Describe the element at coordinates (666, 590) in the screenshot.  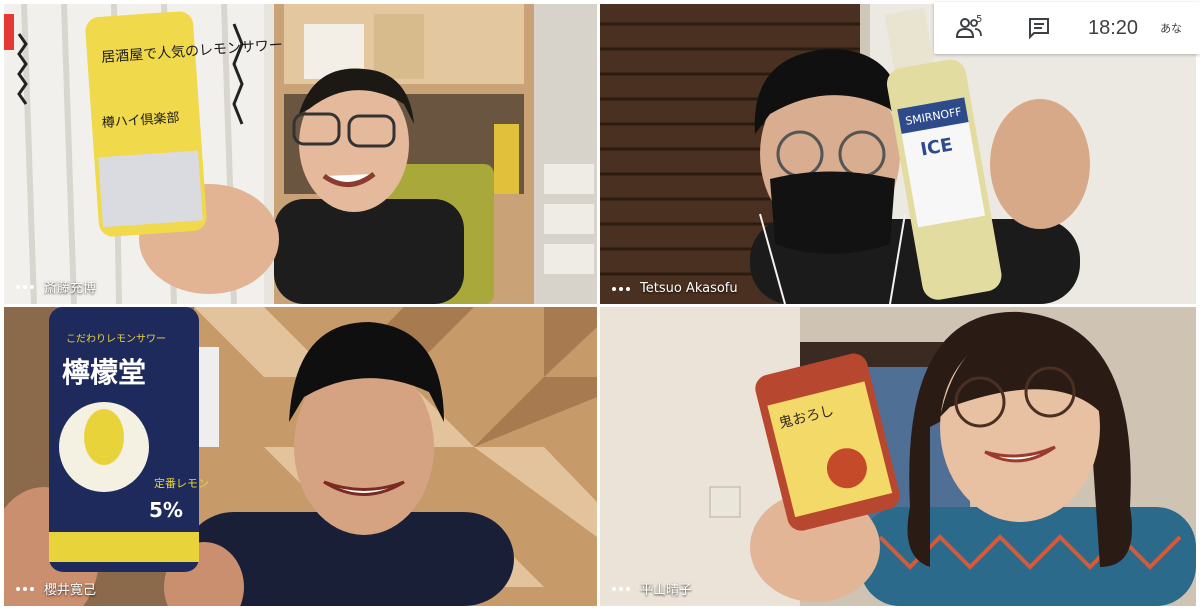
I see `participant-name-4: 平山晴子` at that location.